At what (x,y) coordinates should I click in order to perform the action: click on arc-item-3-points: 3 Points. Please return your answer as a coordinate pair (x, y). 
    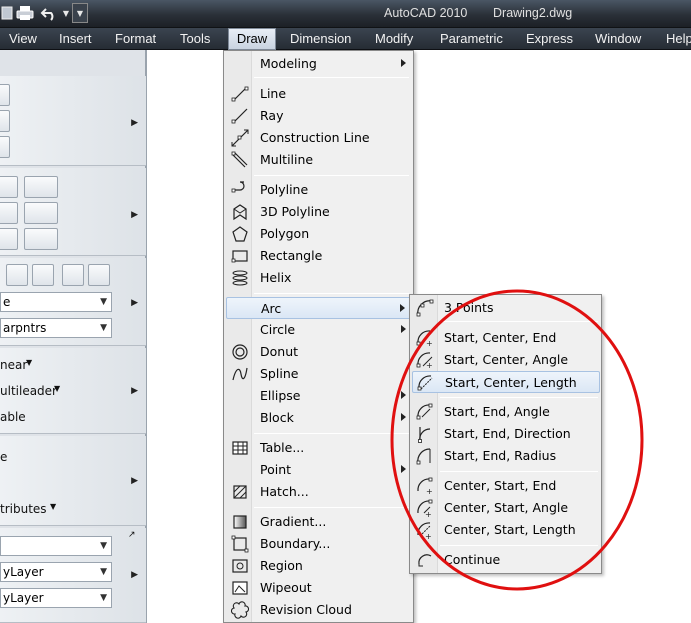
    Looking at the image, I should click on (506, 308).